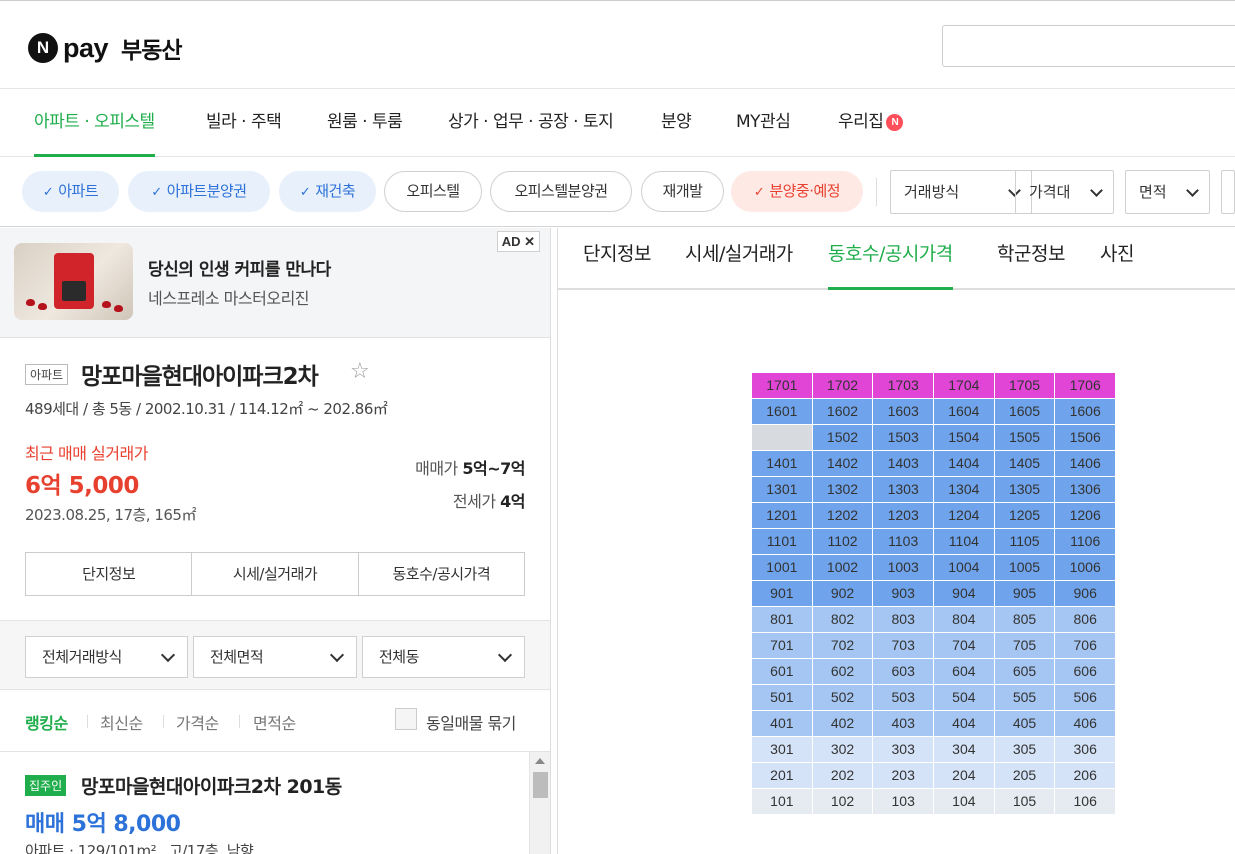  I want to click on unit-cell: 505, so click(1024, 698).